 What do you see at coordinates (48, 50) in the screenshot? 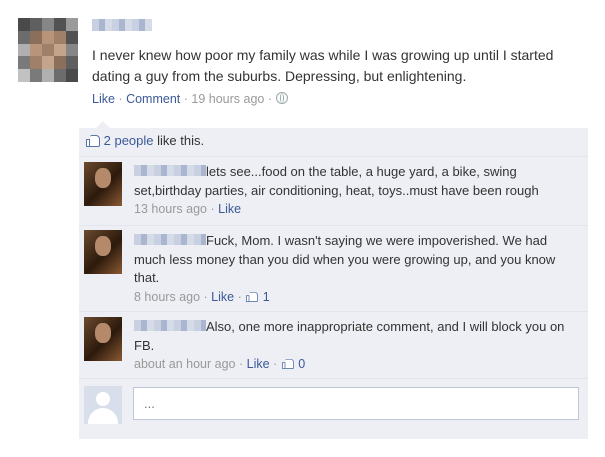
I see `post-author-avatar` at bounding box center [48, 50].